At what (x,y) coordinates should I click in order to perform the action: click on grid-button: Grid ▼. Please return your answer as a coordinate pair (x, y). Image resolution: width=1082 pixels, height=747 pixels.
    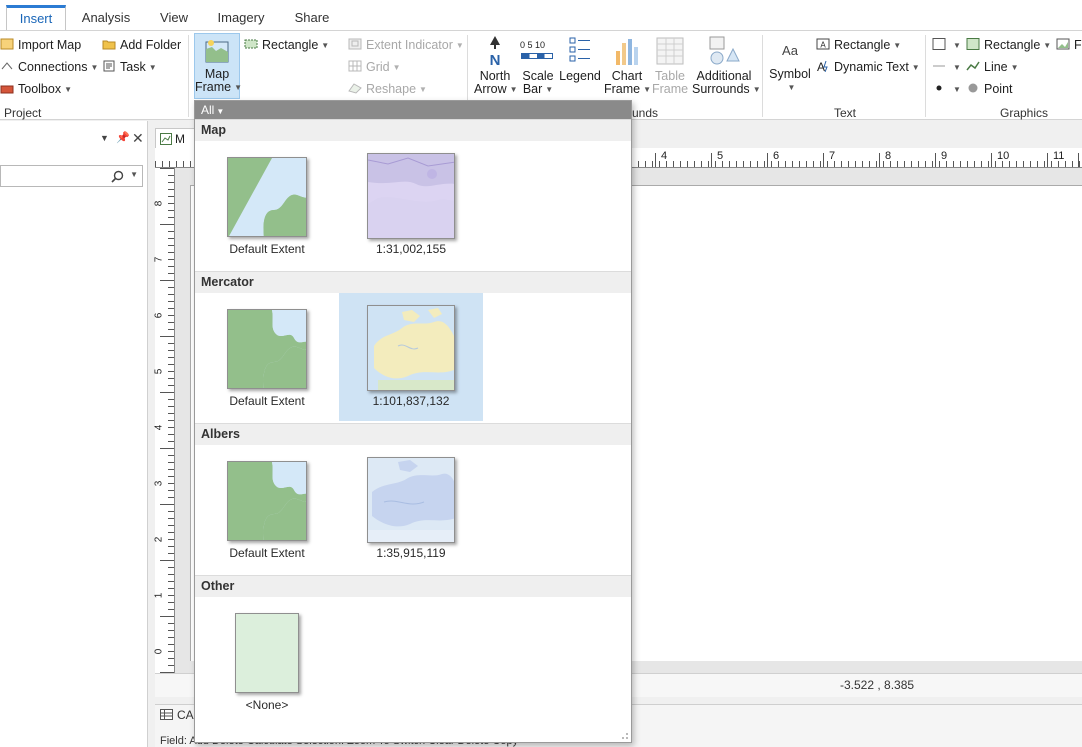
    Looking at the image, I should click on (374, 67).